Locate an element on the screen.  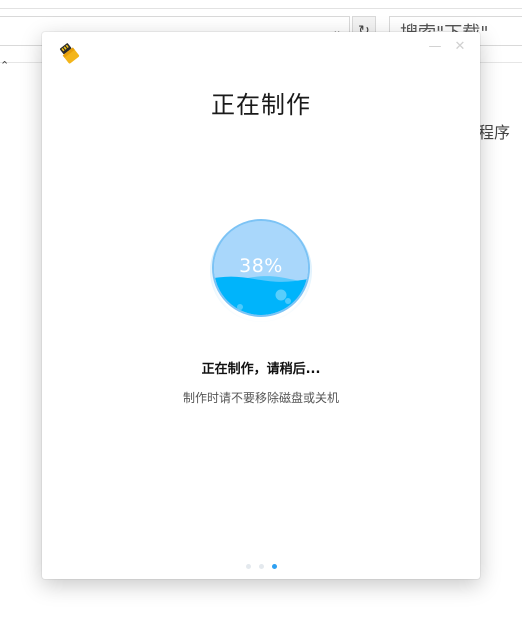
progress-circle: 38% is located at coordinates (261, 269).